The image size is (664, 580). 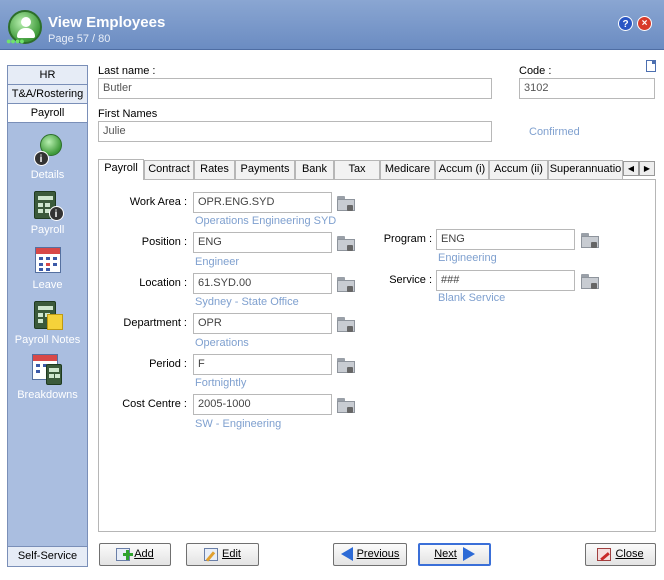 What do you see at coordinates (214, 169) in the screenshot?
I see `tab-rates: Rates` at bounding box center [214, 169].